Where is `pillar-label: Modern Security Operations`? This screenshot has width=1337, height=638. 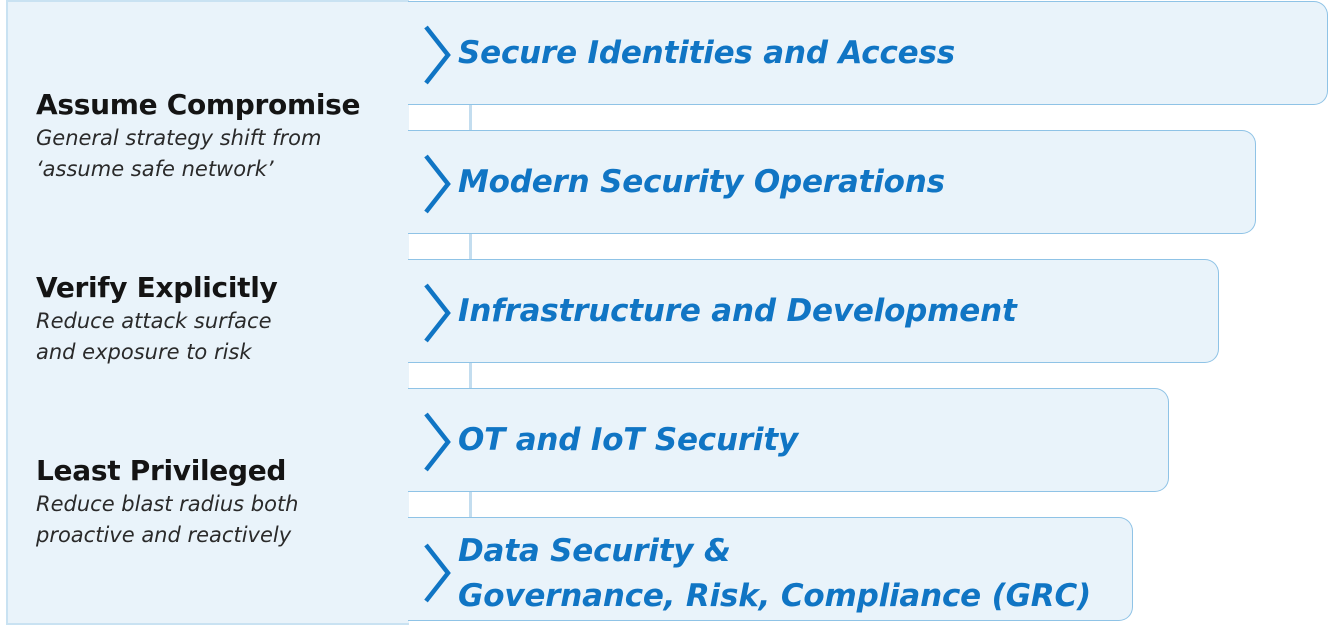
pillar-label: Modern Security Operations is located at coordinates (701, 182).